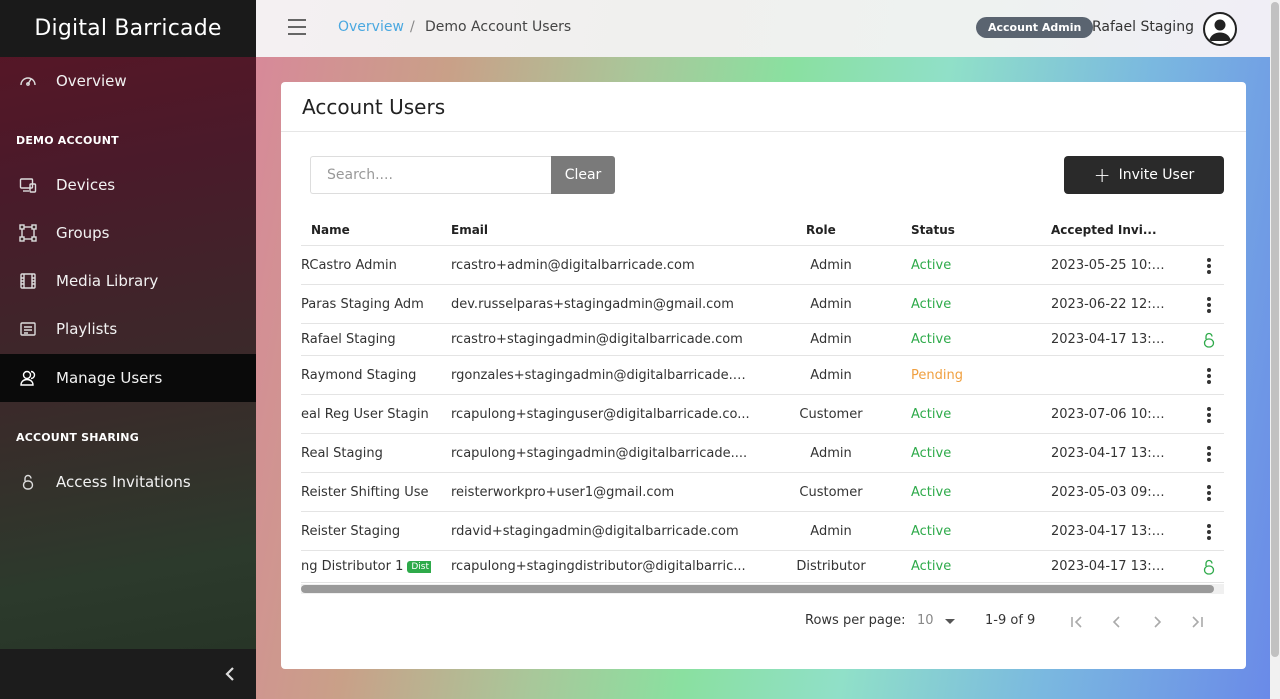  Describe the element at coordinates (1157, 622) in the screenshot. I see `next-page-icon` at that location.